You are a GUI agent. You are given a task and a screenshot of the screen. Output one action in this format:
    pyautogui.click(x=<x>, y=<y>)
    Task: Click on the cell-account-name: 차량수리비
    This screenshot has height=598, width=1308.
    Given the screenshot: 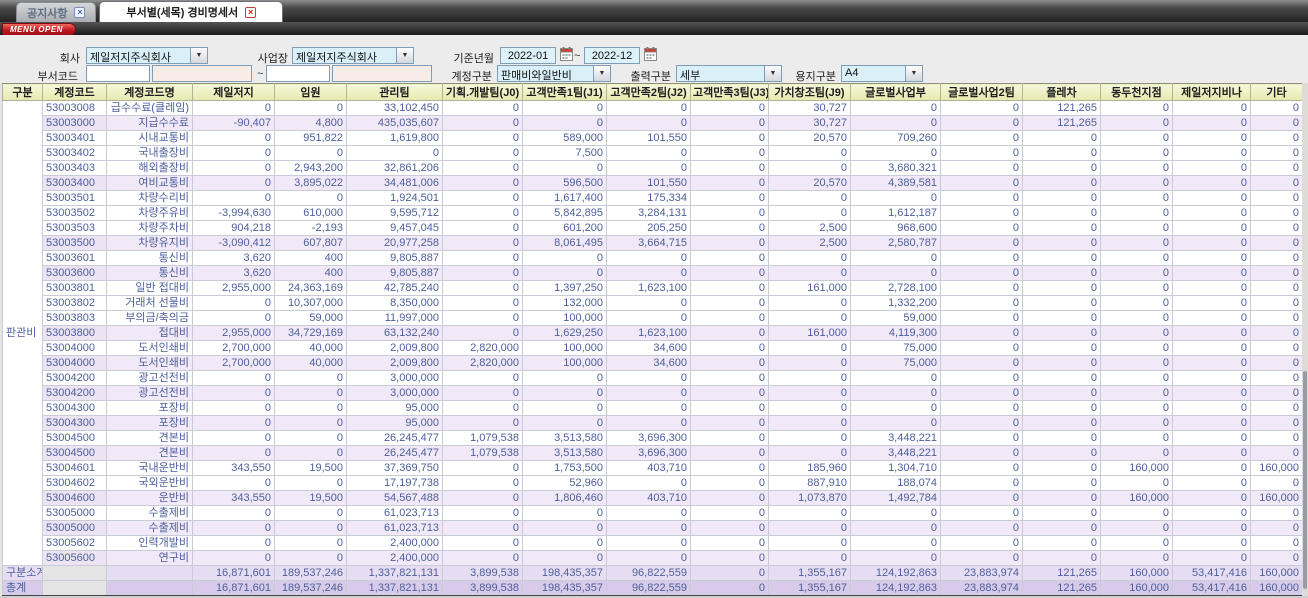 What is the action you would take?
    pyautogui.click(x=149, y=198)
    